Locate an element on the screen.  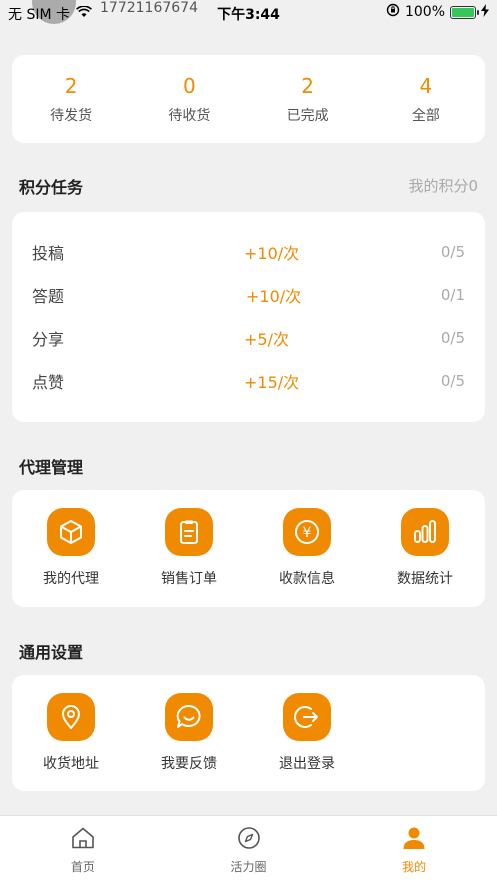
yen-coin-icon: ¥ is located at coordinates (307, 532).